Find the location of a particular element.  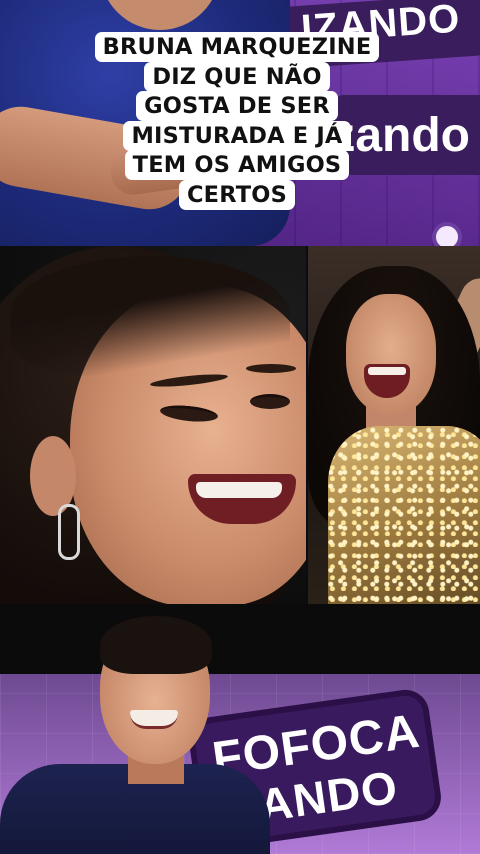

caption-line: TEM OS AMIGOS is located at coordinates (237, 165).